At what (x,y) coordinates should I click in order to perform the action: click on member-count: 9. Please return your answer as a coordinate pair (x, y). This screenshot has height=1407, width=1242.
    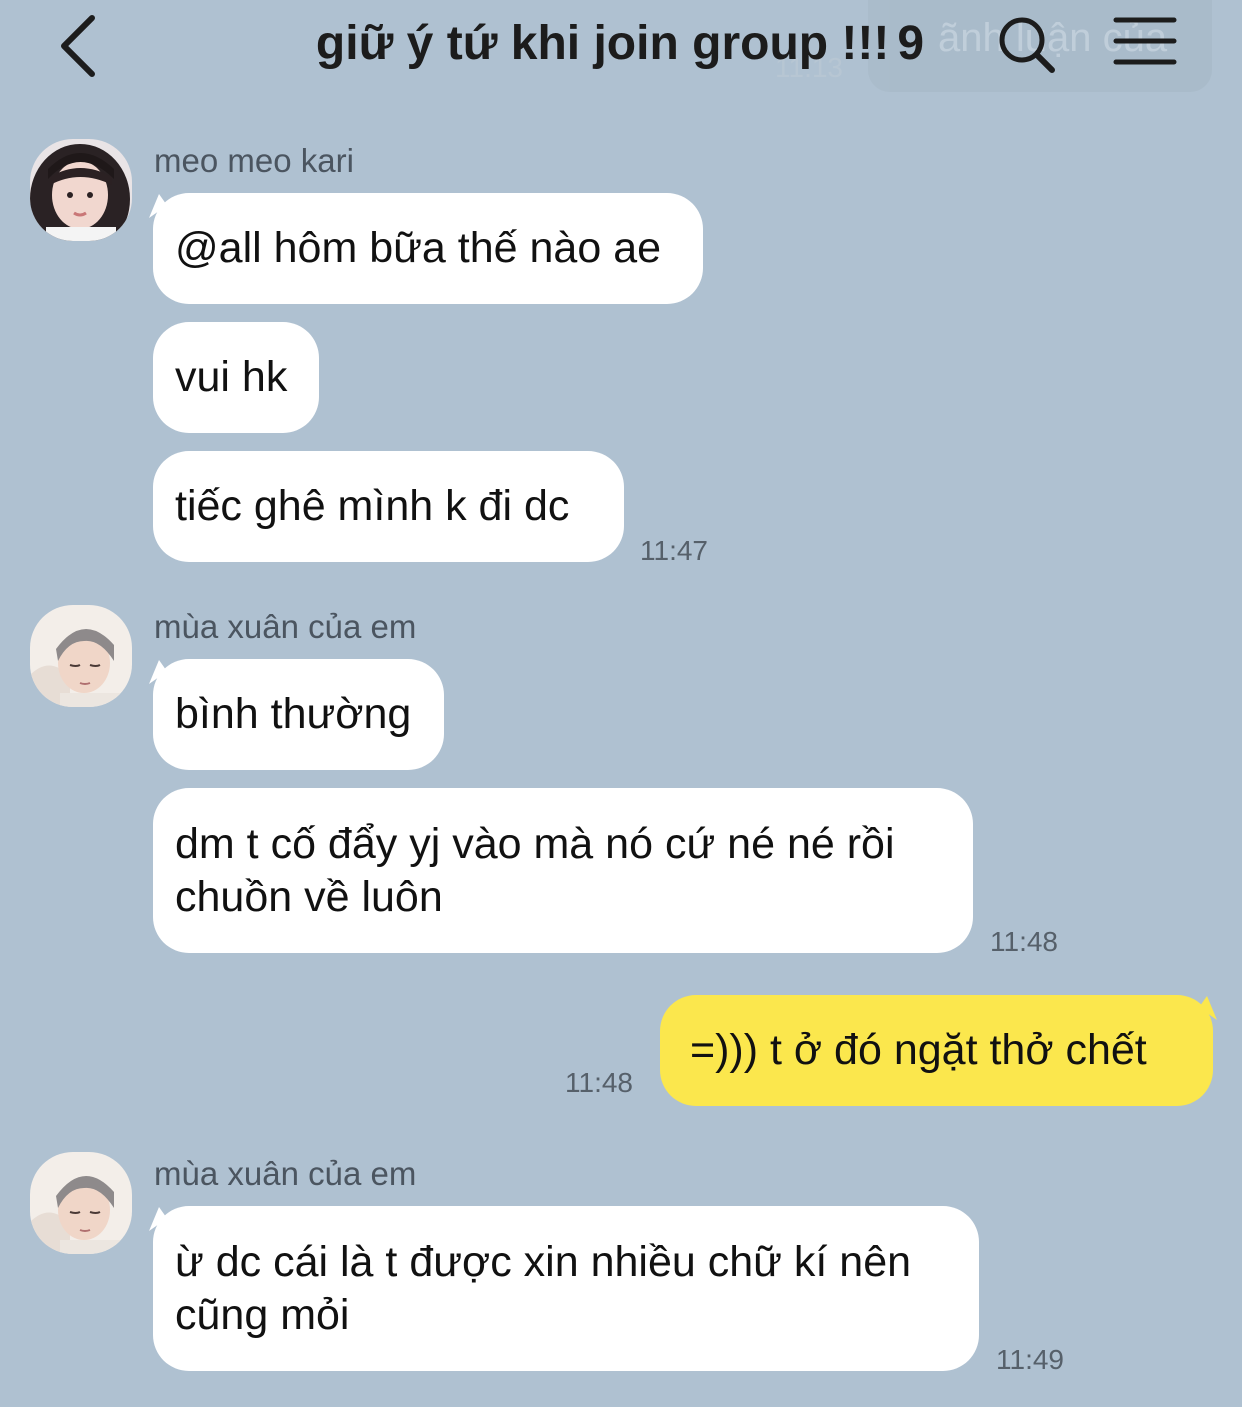
    Looking at the image, I should click on (911, 43).